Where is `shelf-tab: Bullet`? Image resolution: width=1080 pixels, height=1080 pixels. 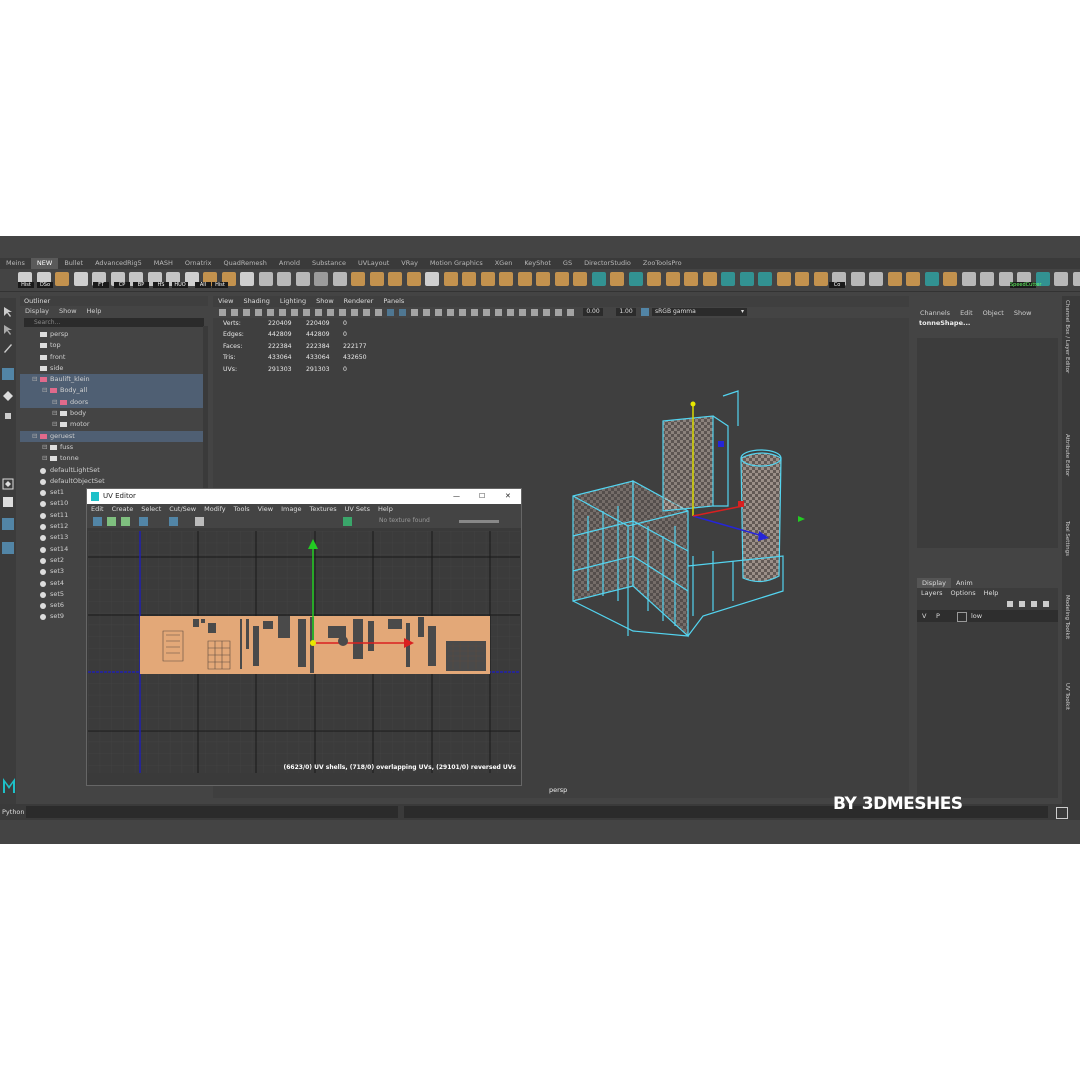 shelf-tab: Bullet is located at coordinates (73, 263).